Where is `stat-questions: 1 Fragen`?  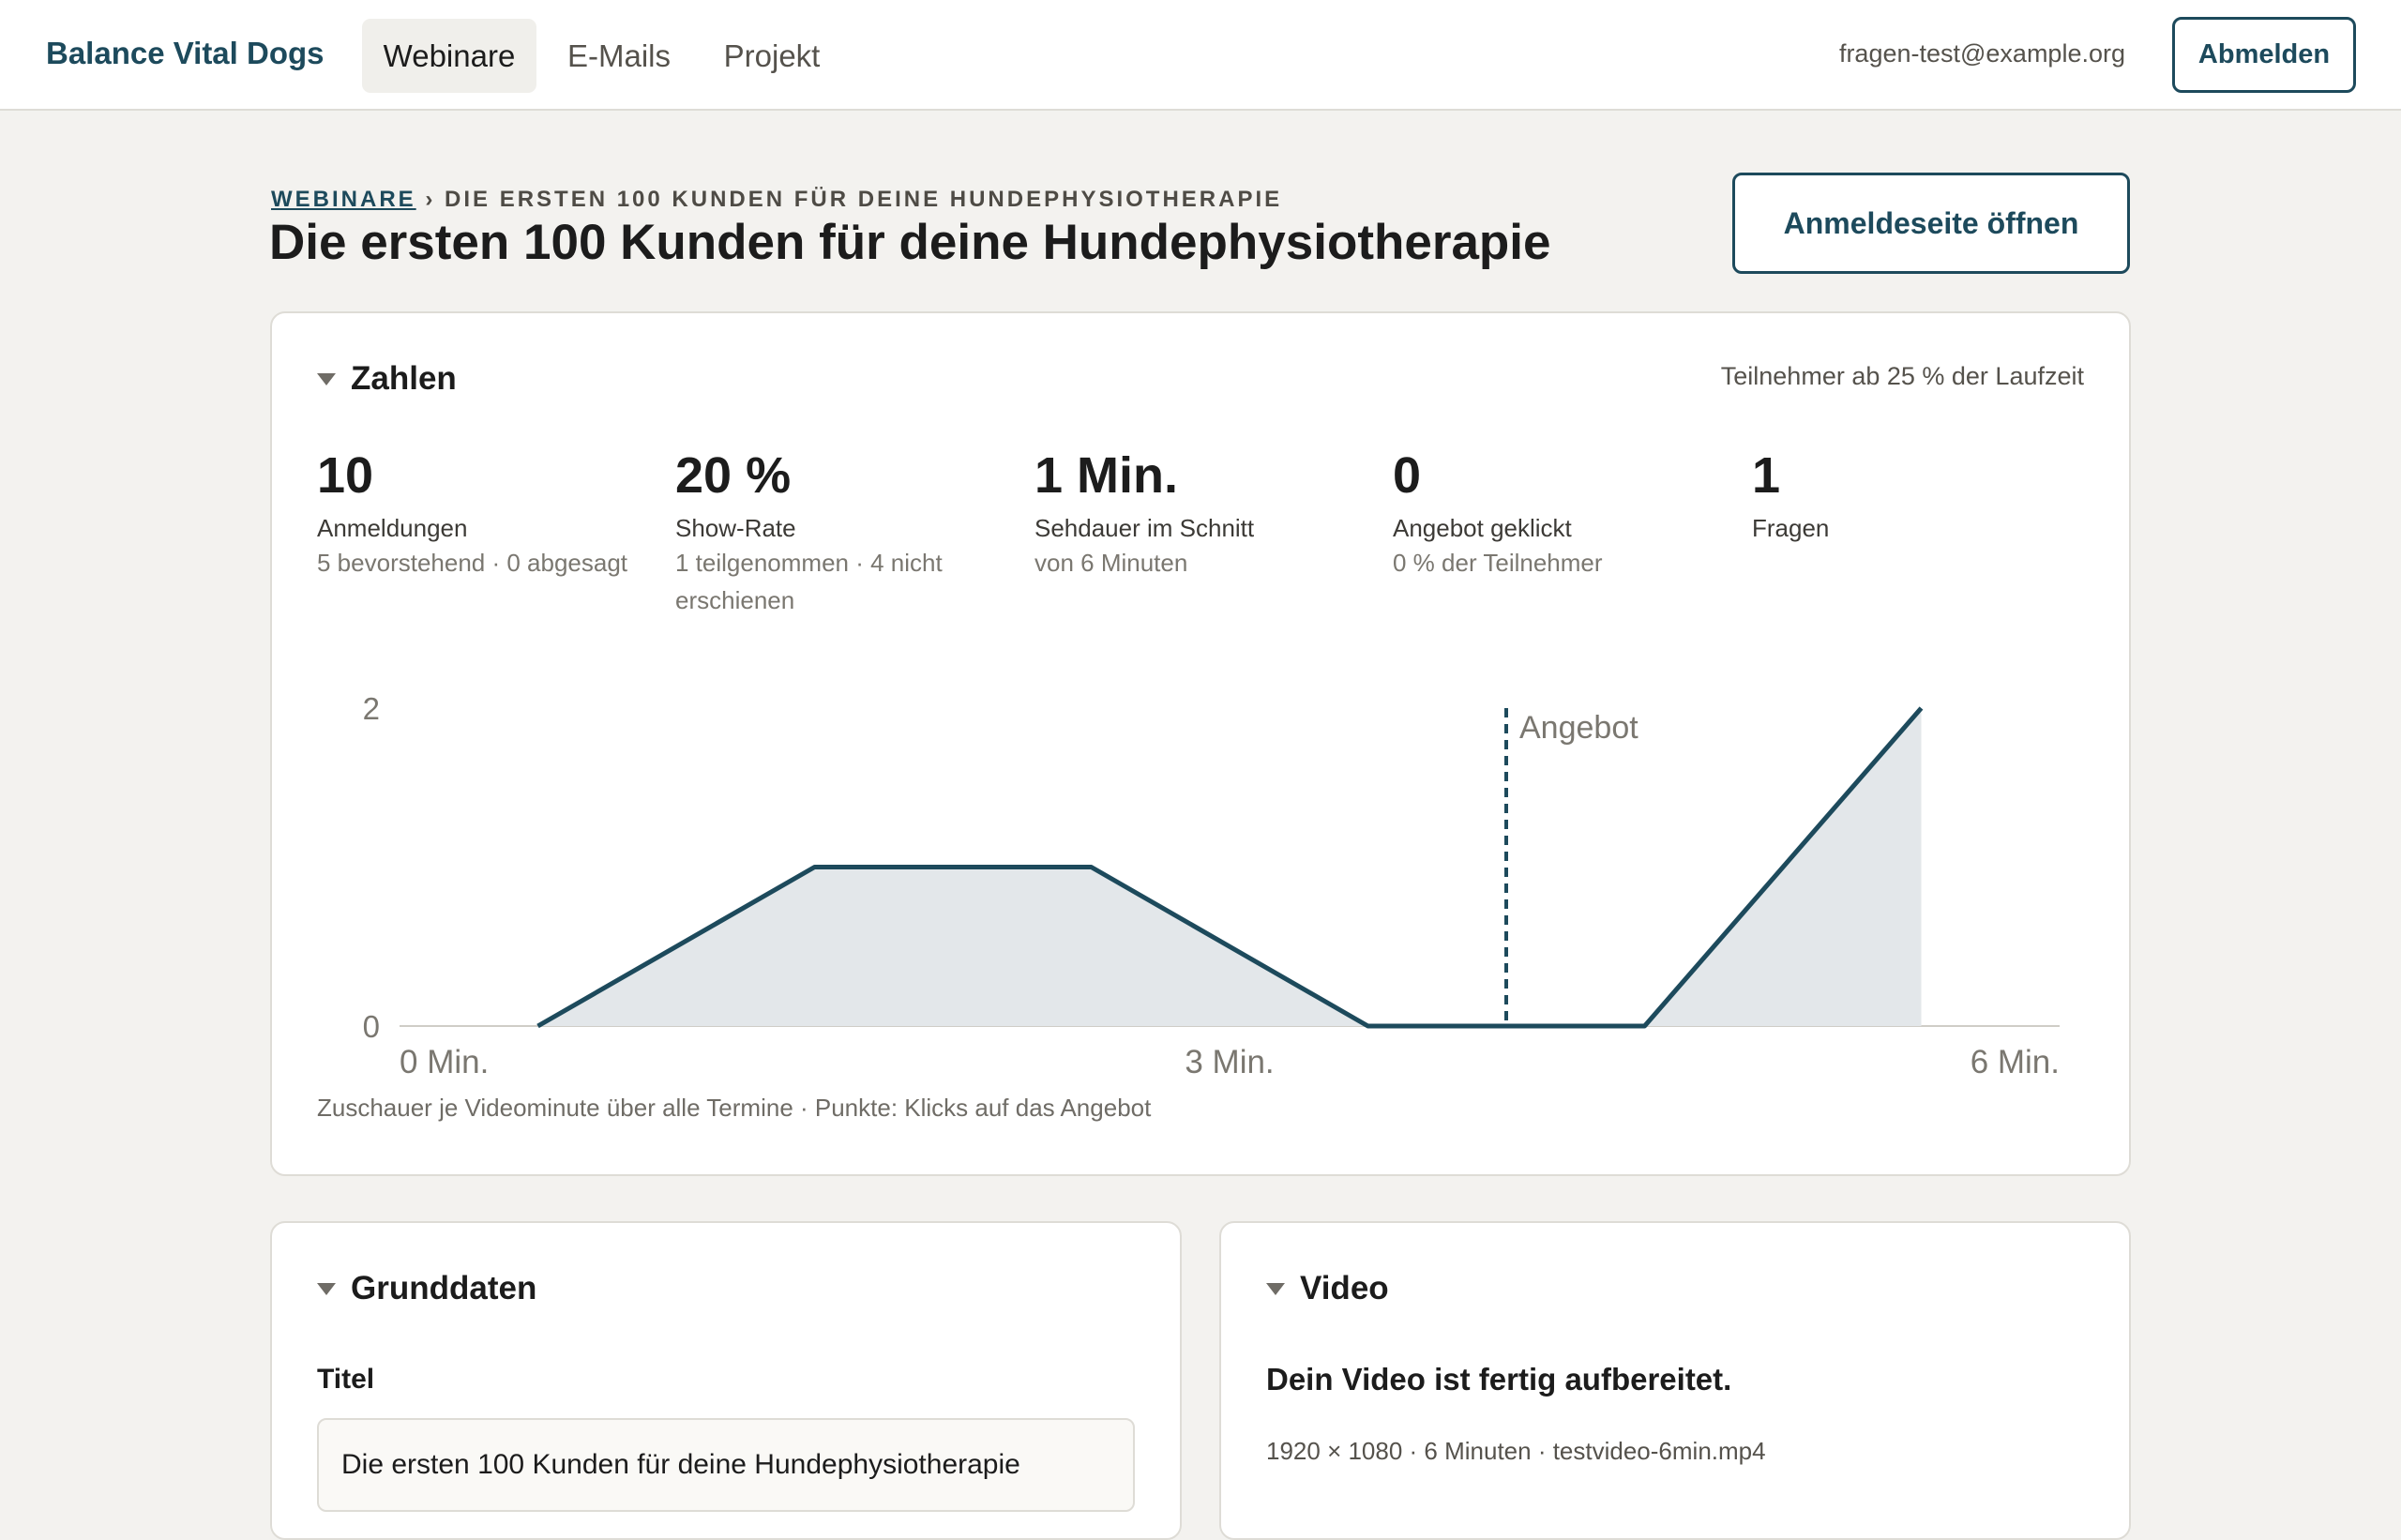 stat-questions: 1 Fragen is located at coordinates (1925, 495).